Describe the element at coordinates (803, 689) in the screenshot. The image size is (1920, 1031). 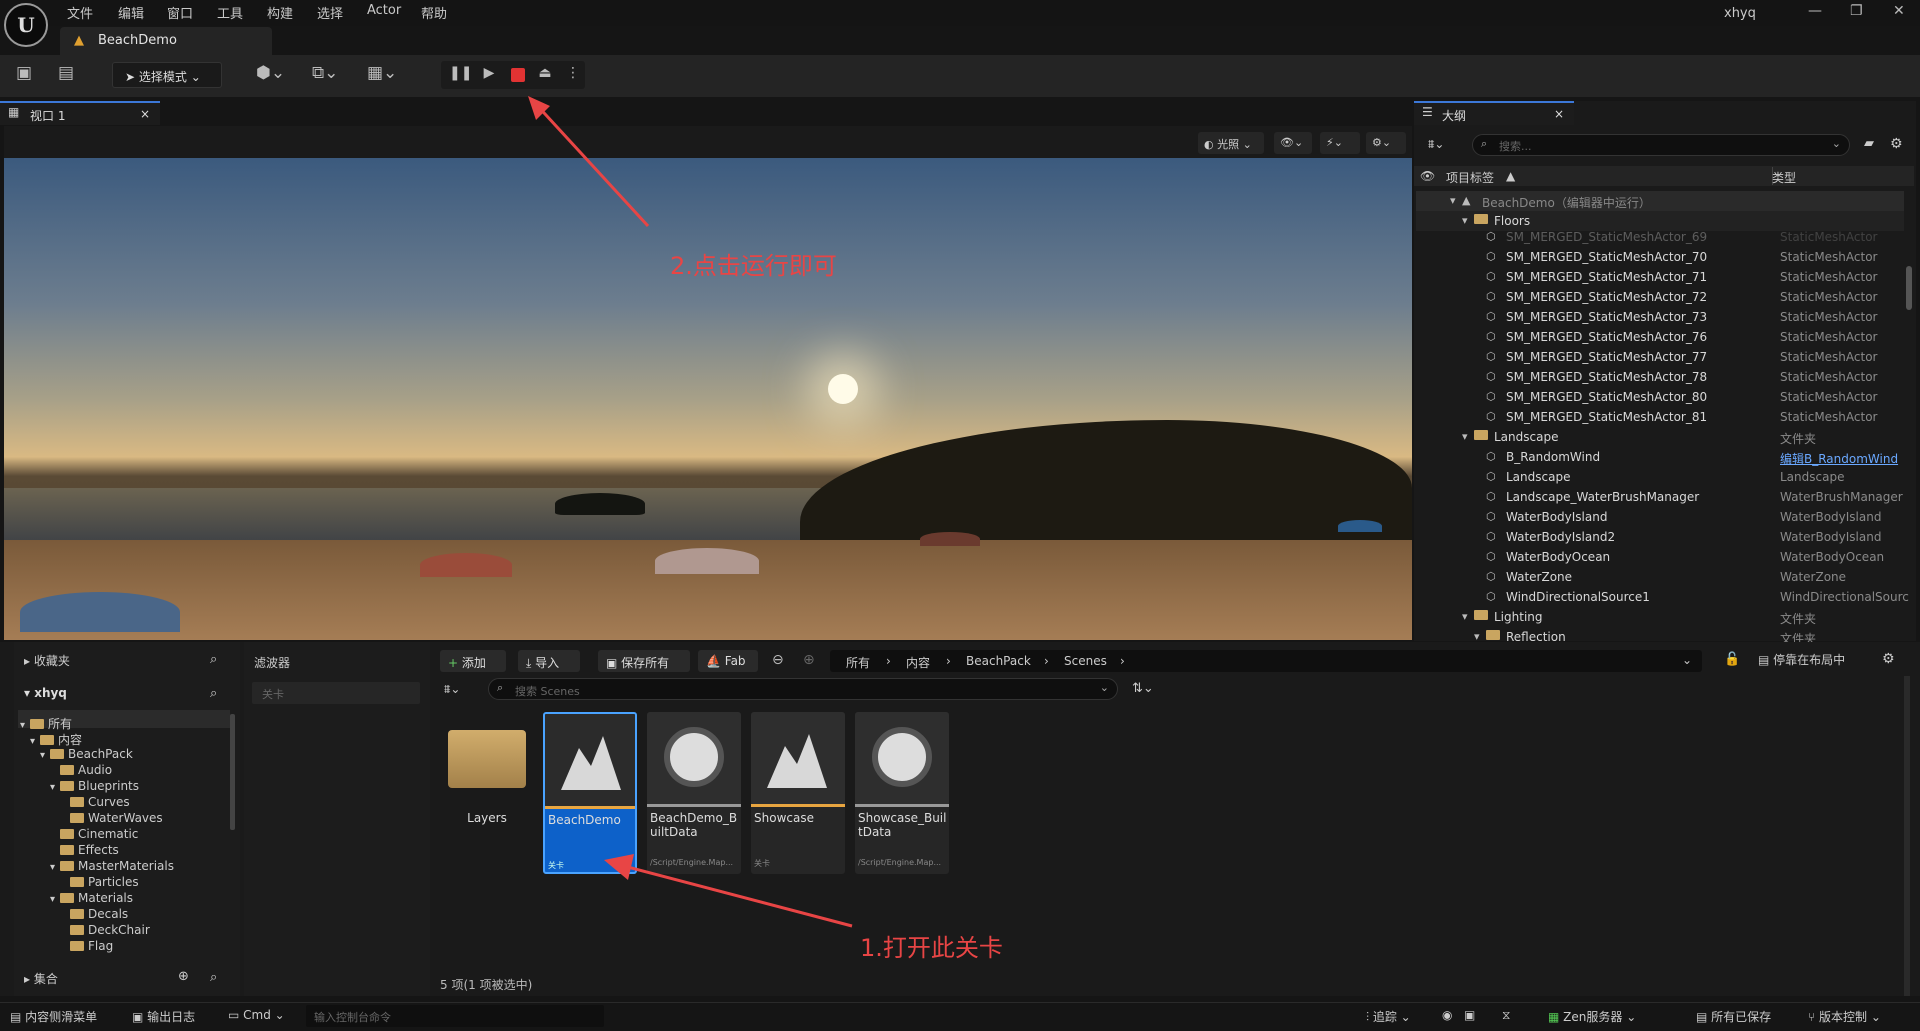
I see `asset-search-input: ⌕ 搜索 Scenes ⌄` at that location.